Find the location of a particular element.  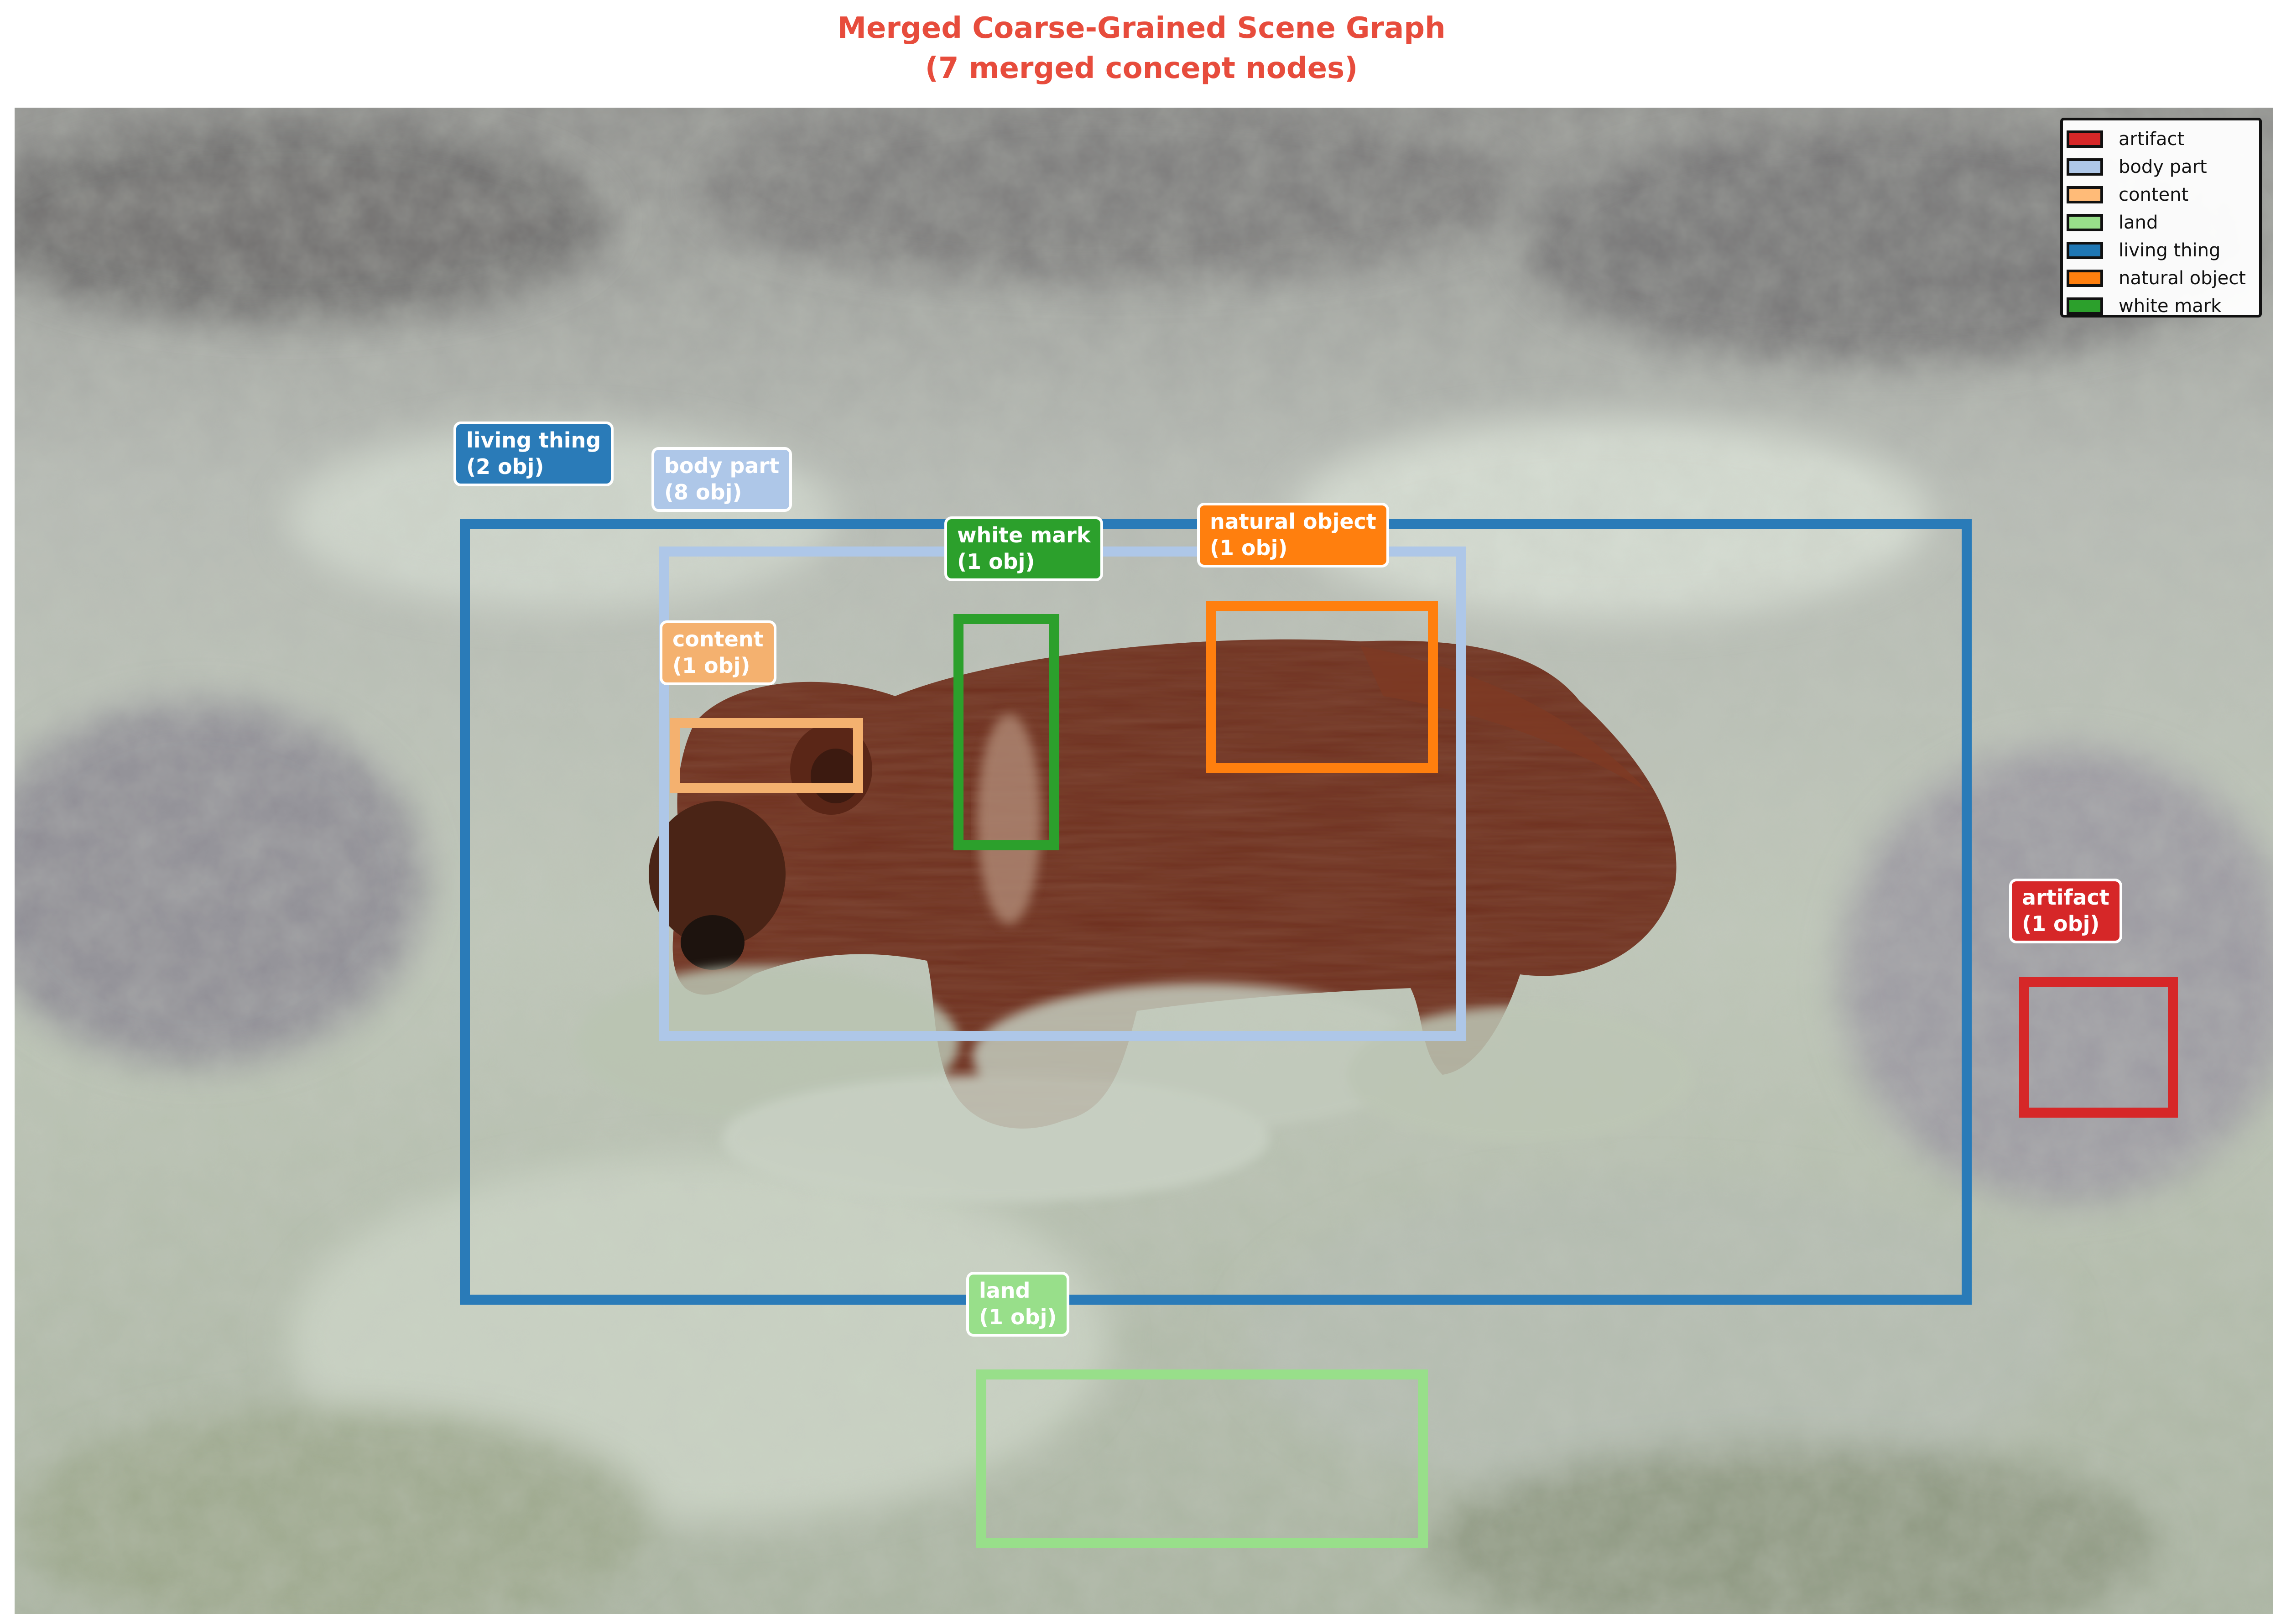

label-name: natural object is located at coordinates (1293, 522).